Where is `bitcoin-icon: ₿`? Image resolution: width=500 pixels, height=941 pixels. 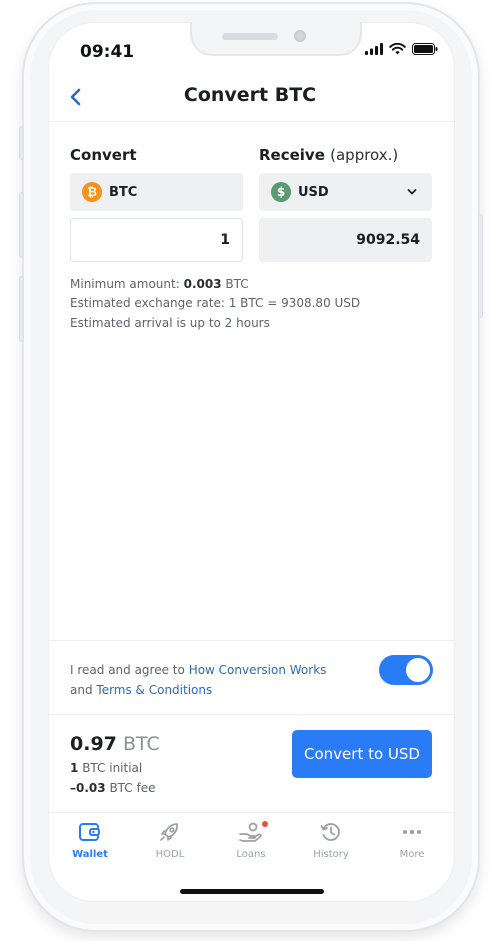
bitcoin-icon: ₿ is located at coordinates (92, 192).